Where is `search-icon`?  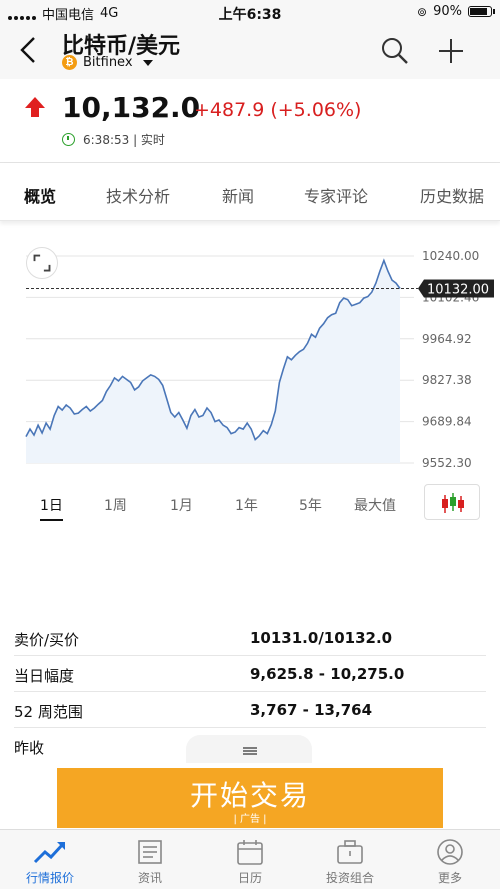 search-icon is located at coordinates (395, 51).